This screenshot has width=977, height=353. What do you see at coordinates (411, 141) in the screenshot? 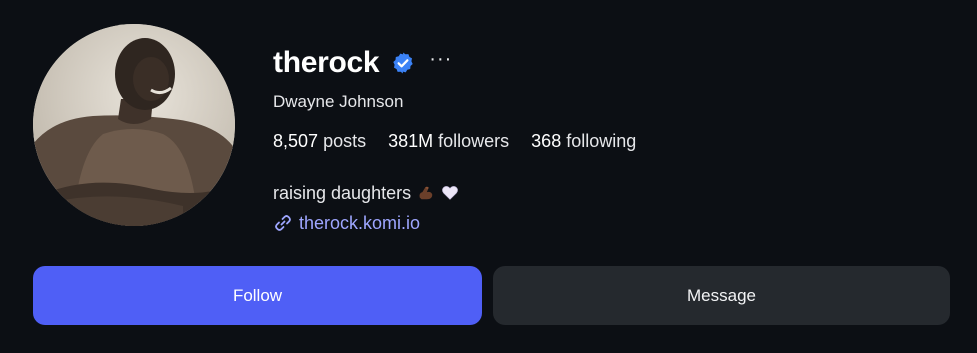
I see `followers-count: 381M` at bounding box center [411, 141].